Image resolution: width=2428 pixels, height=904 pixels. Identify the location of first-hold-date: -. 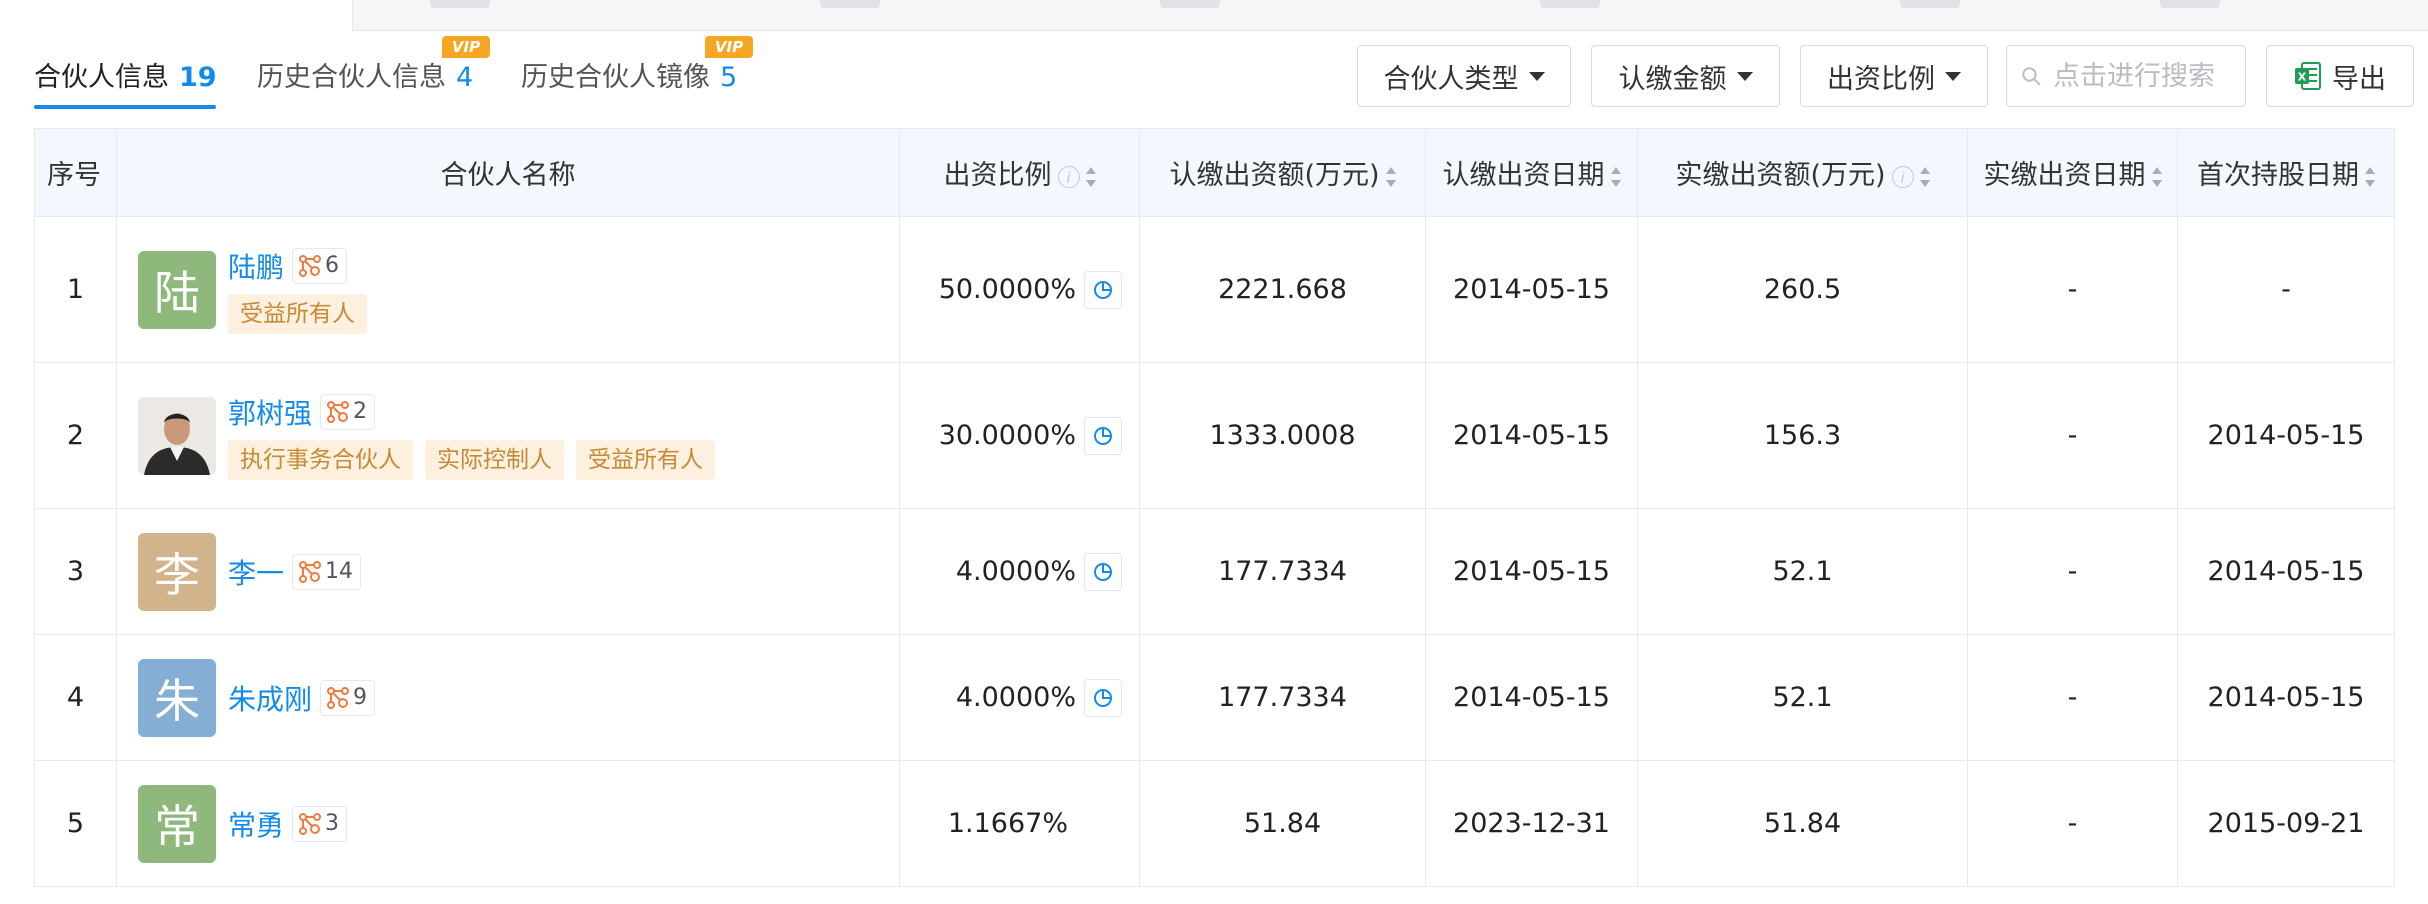
(2286, 289).